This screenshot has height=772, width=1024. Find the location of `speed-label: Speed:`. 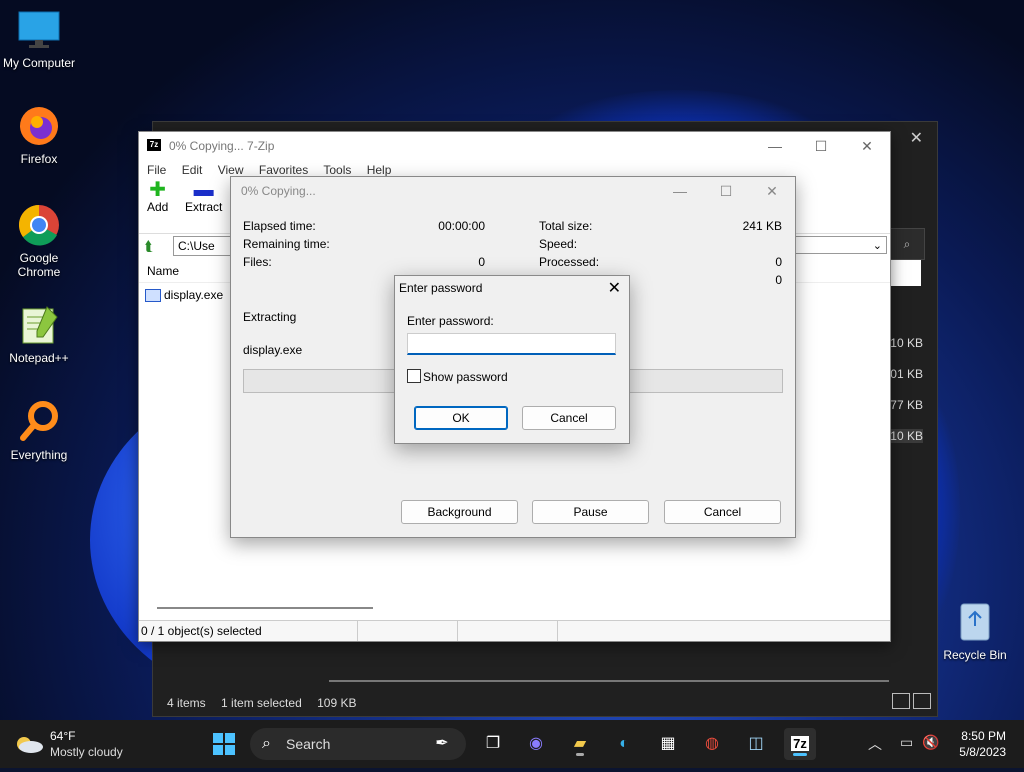

speed-label: Speed: is located at coordinates (558, 244).